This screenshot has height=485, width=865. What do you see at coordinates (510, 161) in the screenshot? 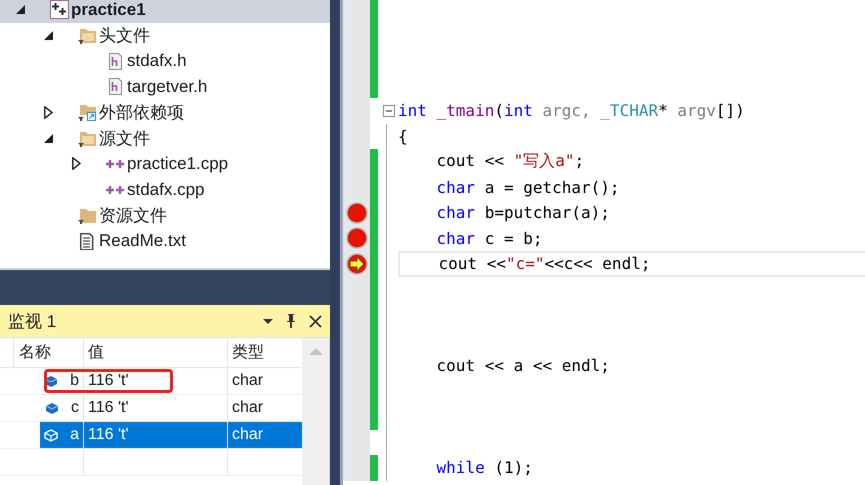
I see `code-line: cout << "写入a";` at bounding box center [510, 161].